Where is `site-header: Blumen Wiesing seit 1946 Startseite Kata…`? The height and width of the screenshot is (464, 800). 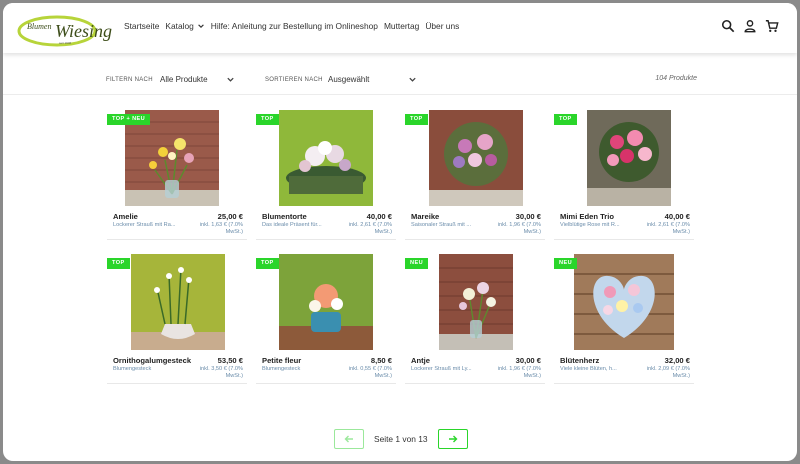
site-header: Blumen Wiesing seit 1946 Startseite Kata… is located at coordinates (400, 28).